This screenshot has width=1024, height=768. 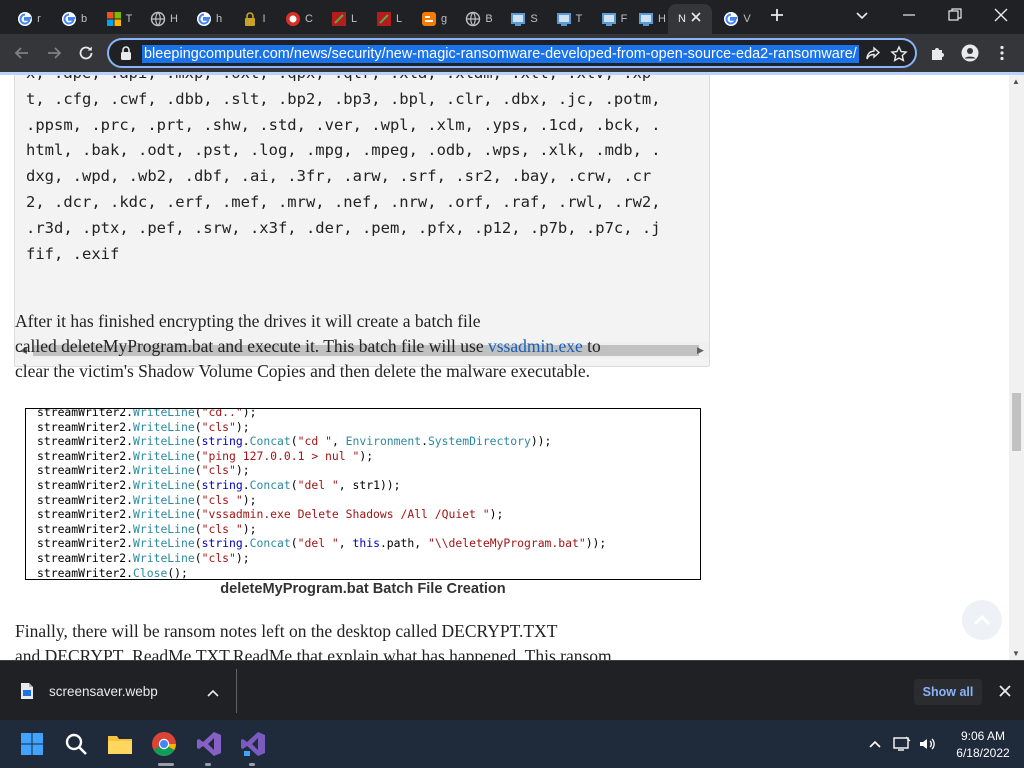 I want to click on chevron-down-icon, so click(x=862, y=16).